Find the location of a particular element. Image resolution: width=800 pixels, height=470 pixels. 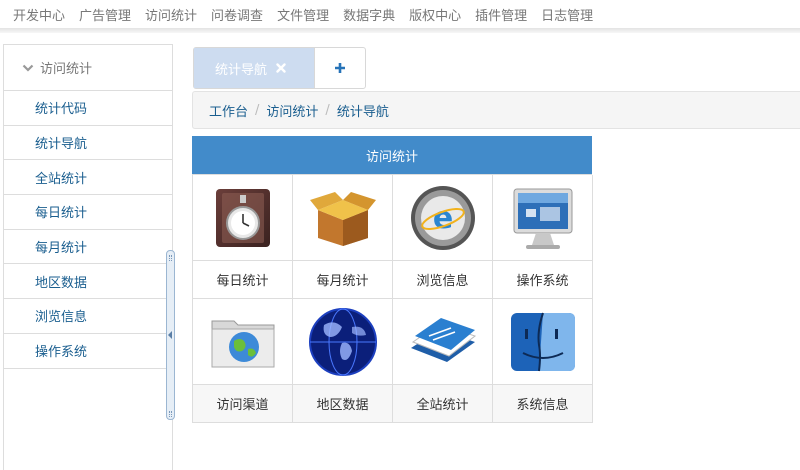

add-tab-button is located at coordinates (340, 68).